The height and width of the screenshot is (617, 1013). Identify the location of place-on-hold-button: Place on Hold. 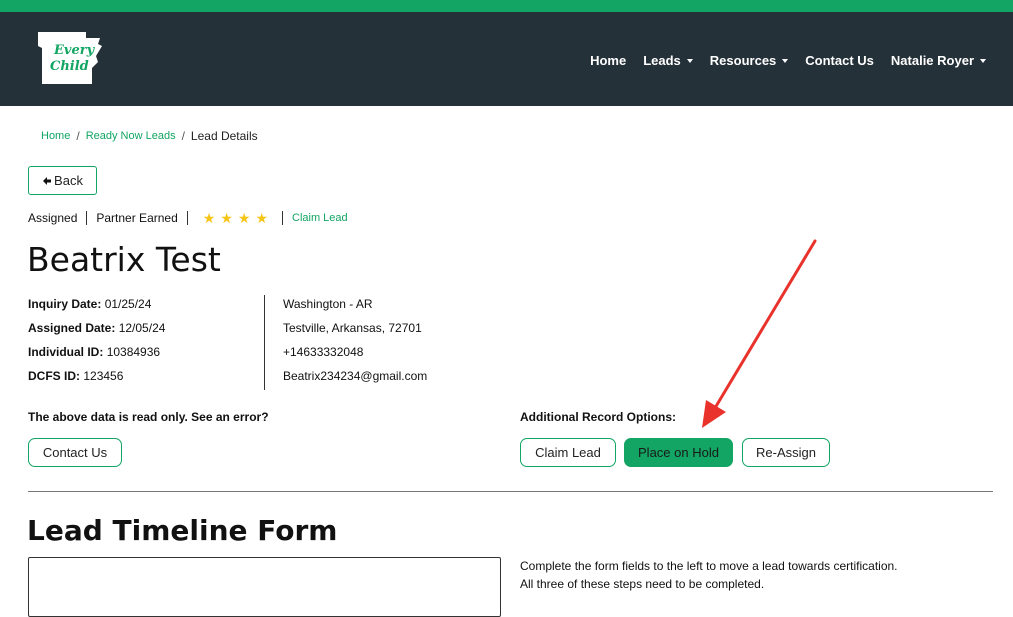
(678, 452).